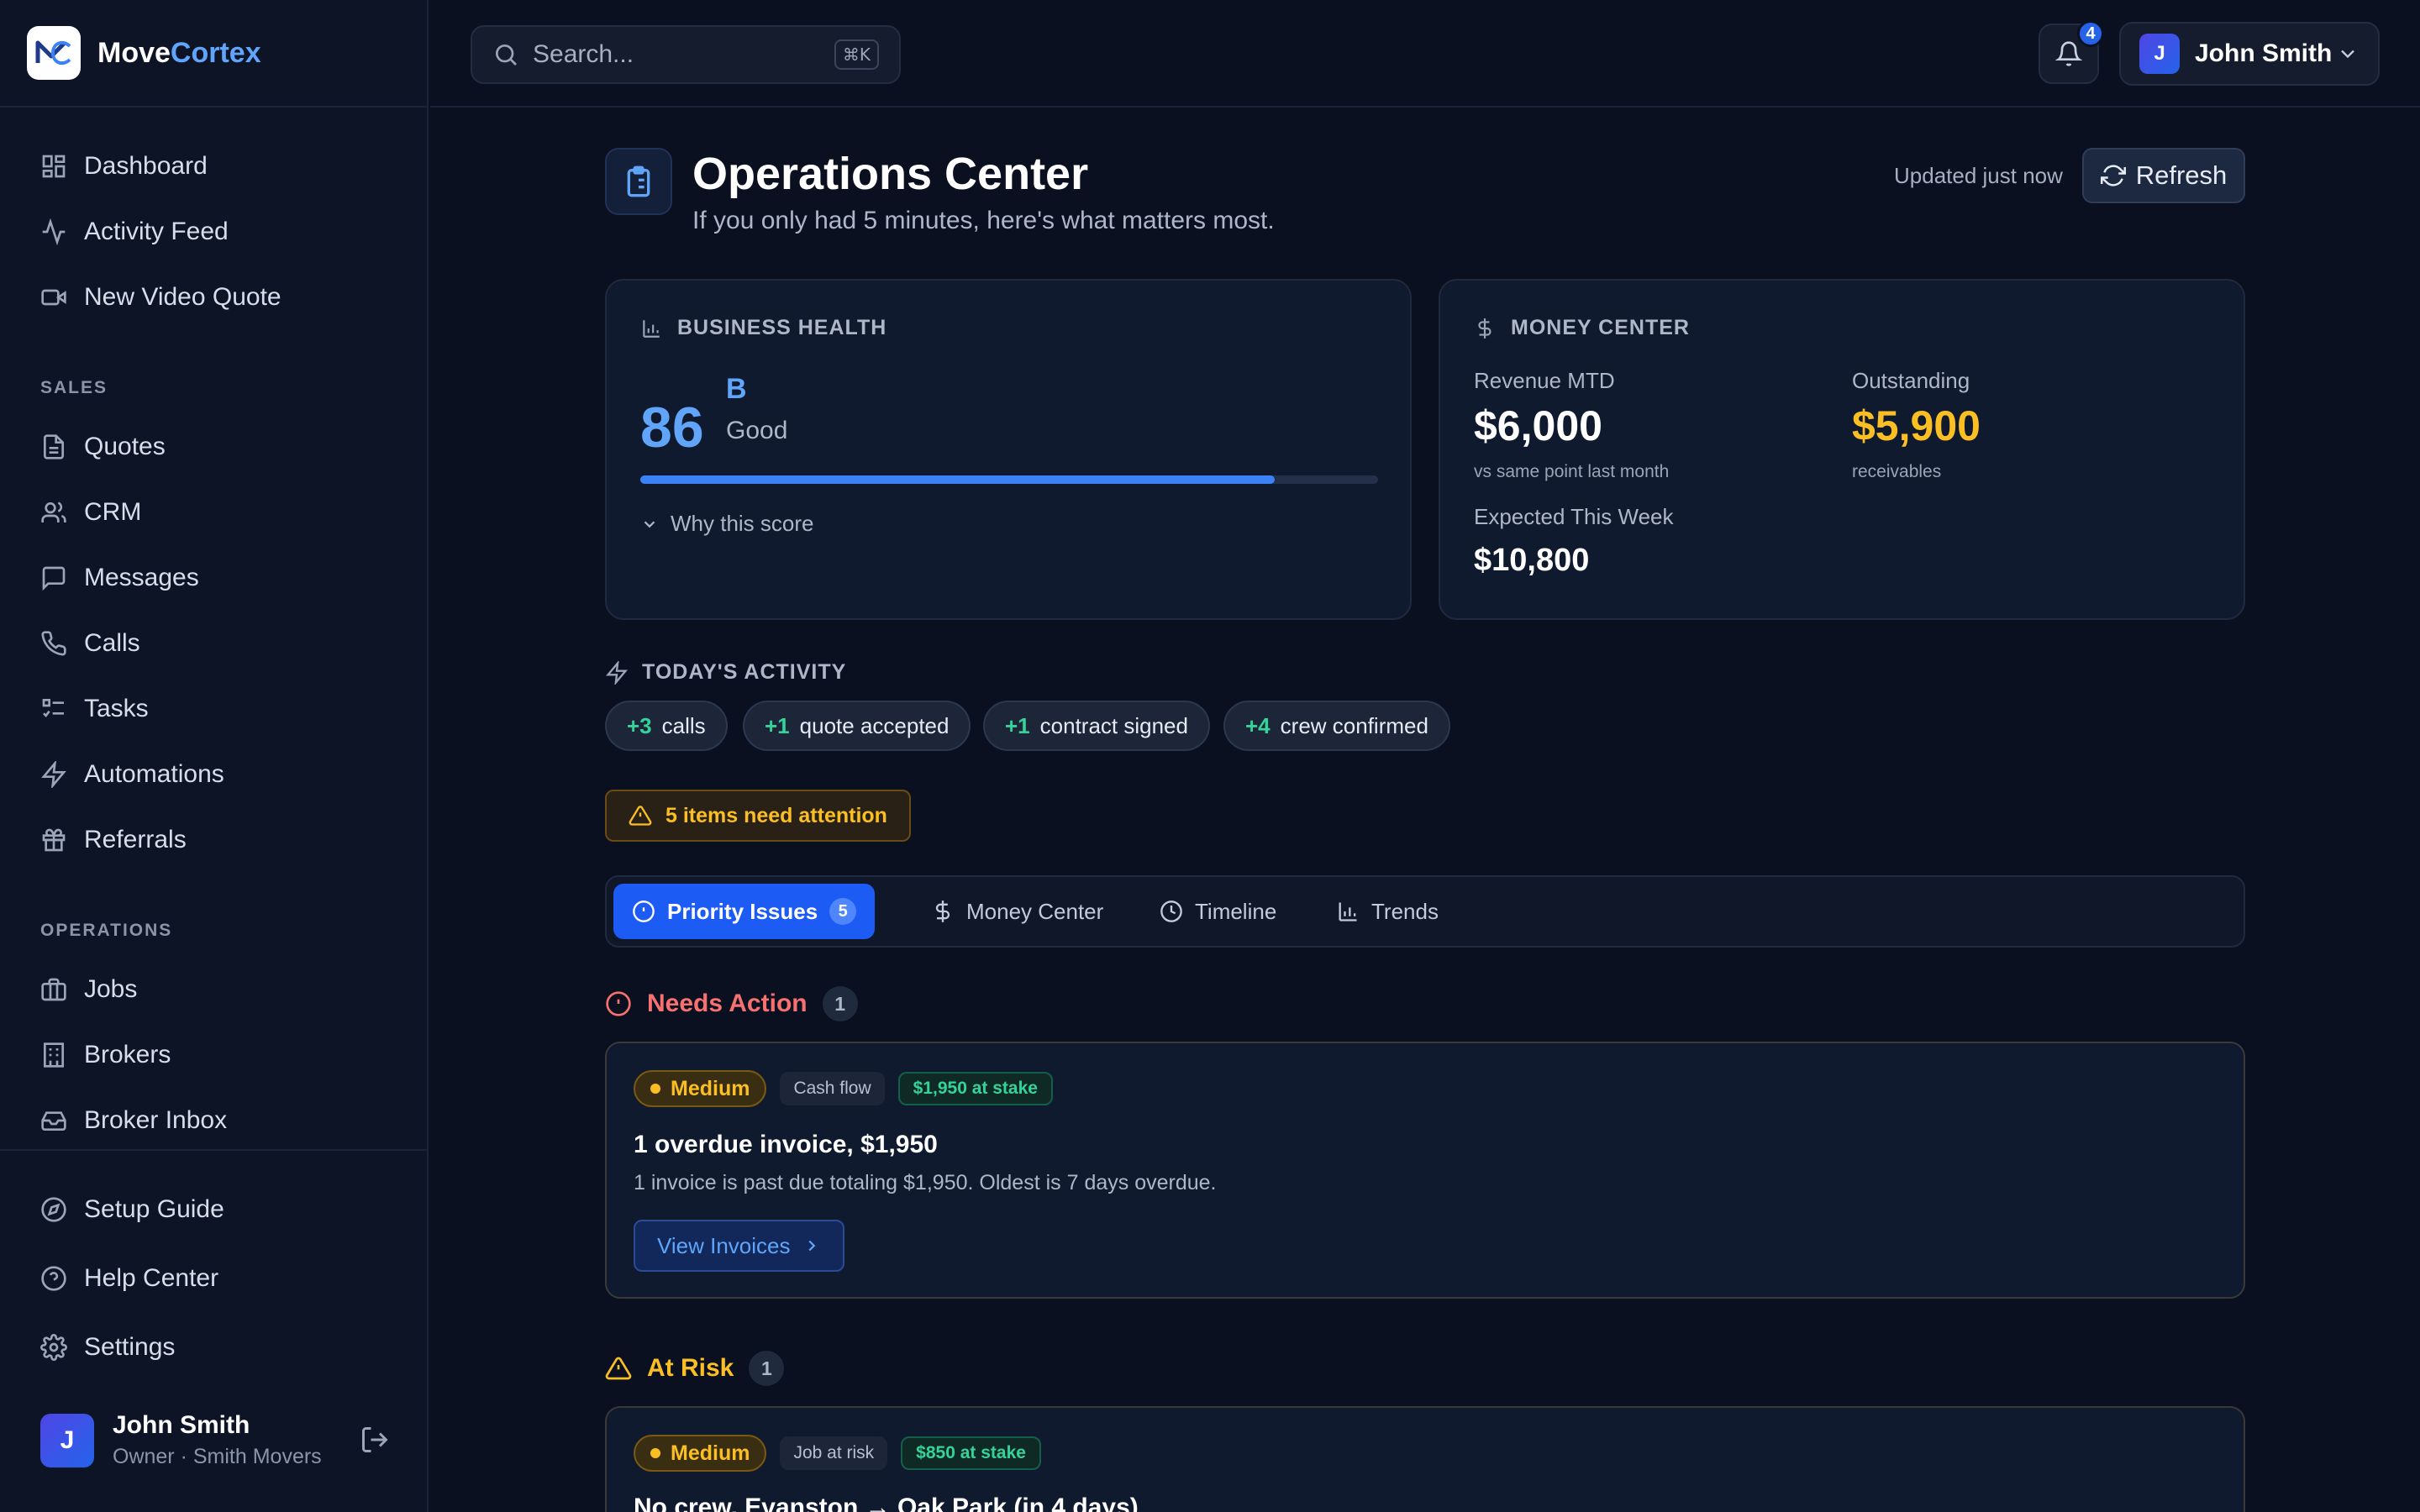 The height and width of the screenshot is (1512, 2420). I want to click on nav-label: Help Center, so click(151, 1278).